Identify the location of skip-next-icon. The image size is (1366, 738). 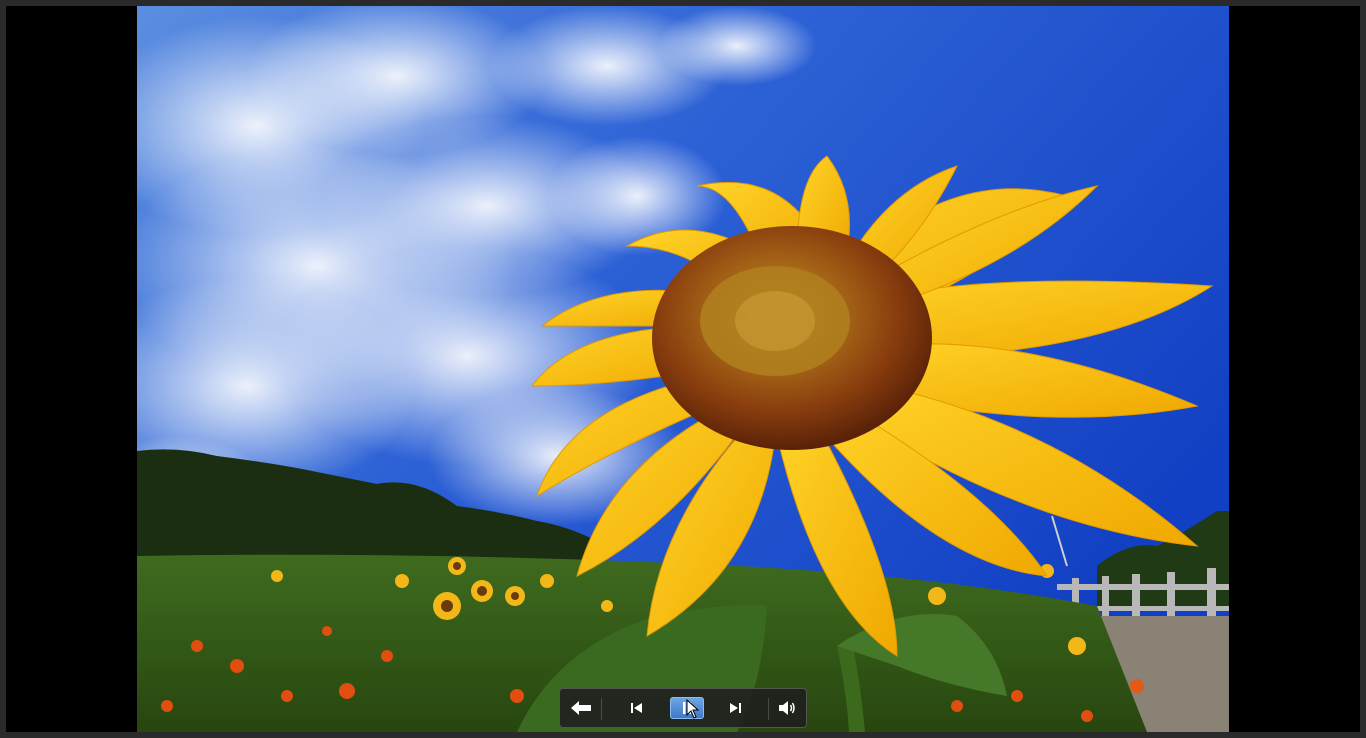
(735, 708).